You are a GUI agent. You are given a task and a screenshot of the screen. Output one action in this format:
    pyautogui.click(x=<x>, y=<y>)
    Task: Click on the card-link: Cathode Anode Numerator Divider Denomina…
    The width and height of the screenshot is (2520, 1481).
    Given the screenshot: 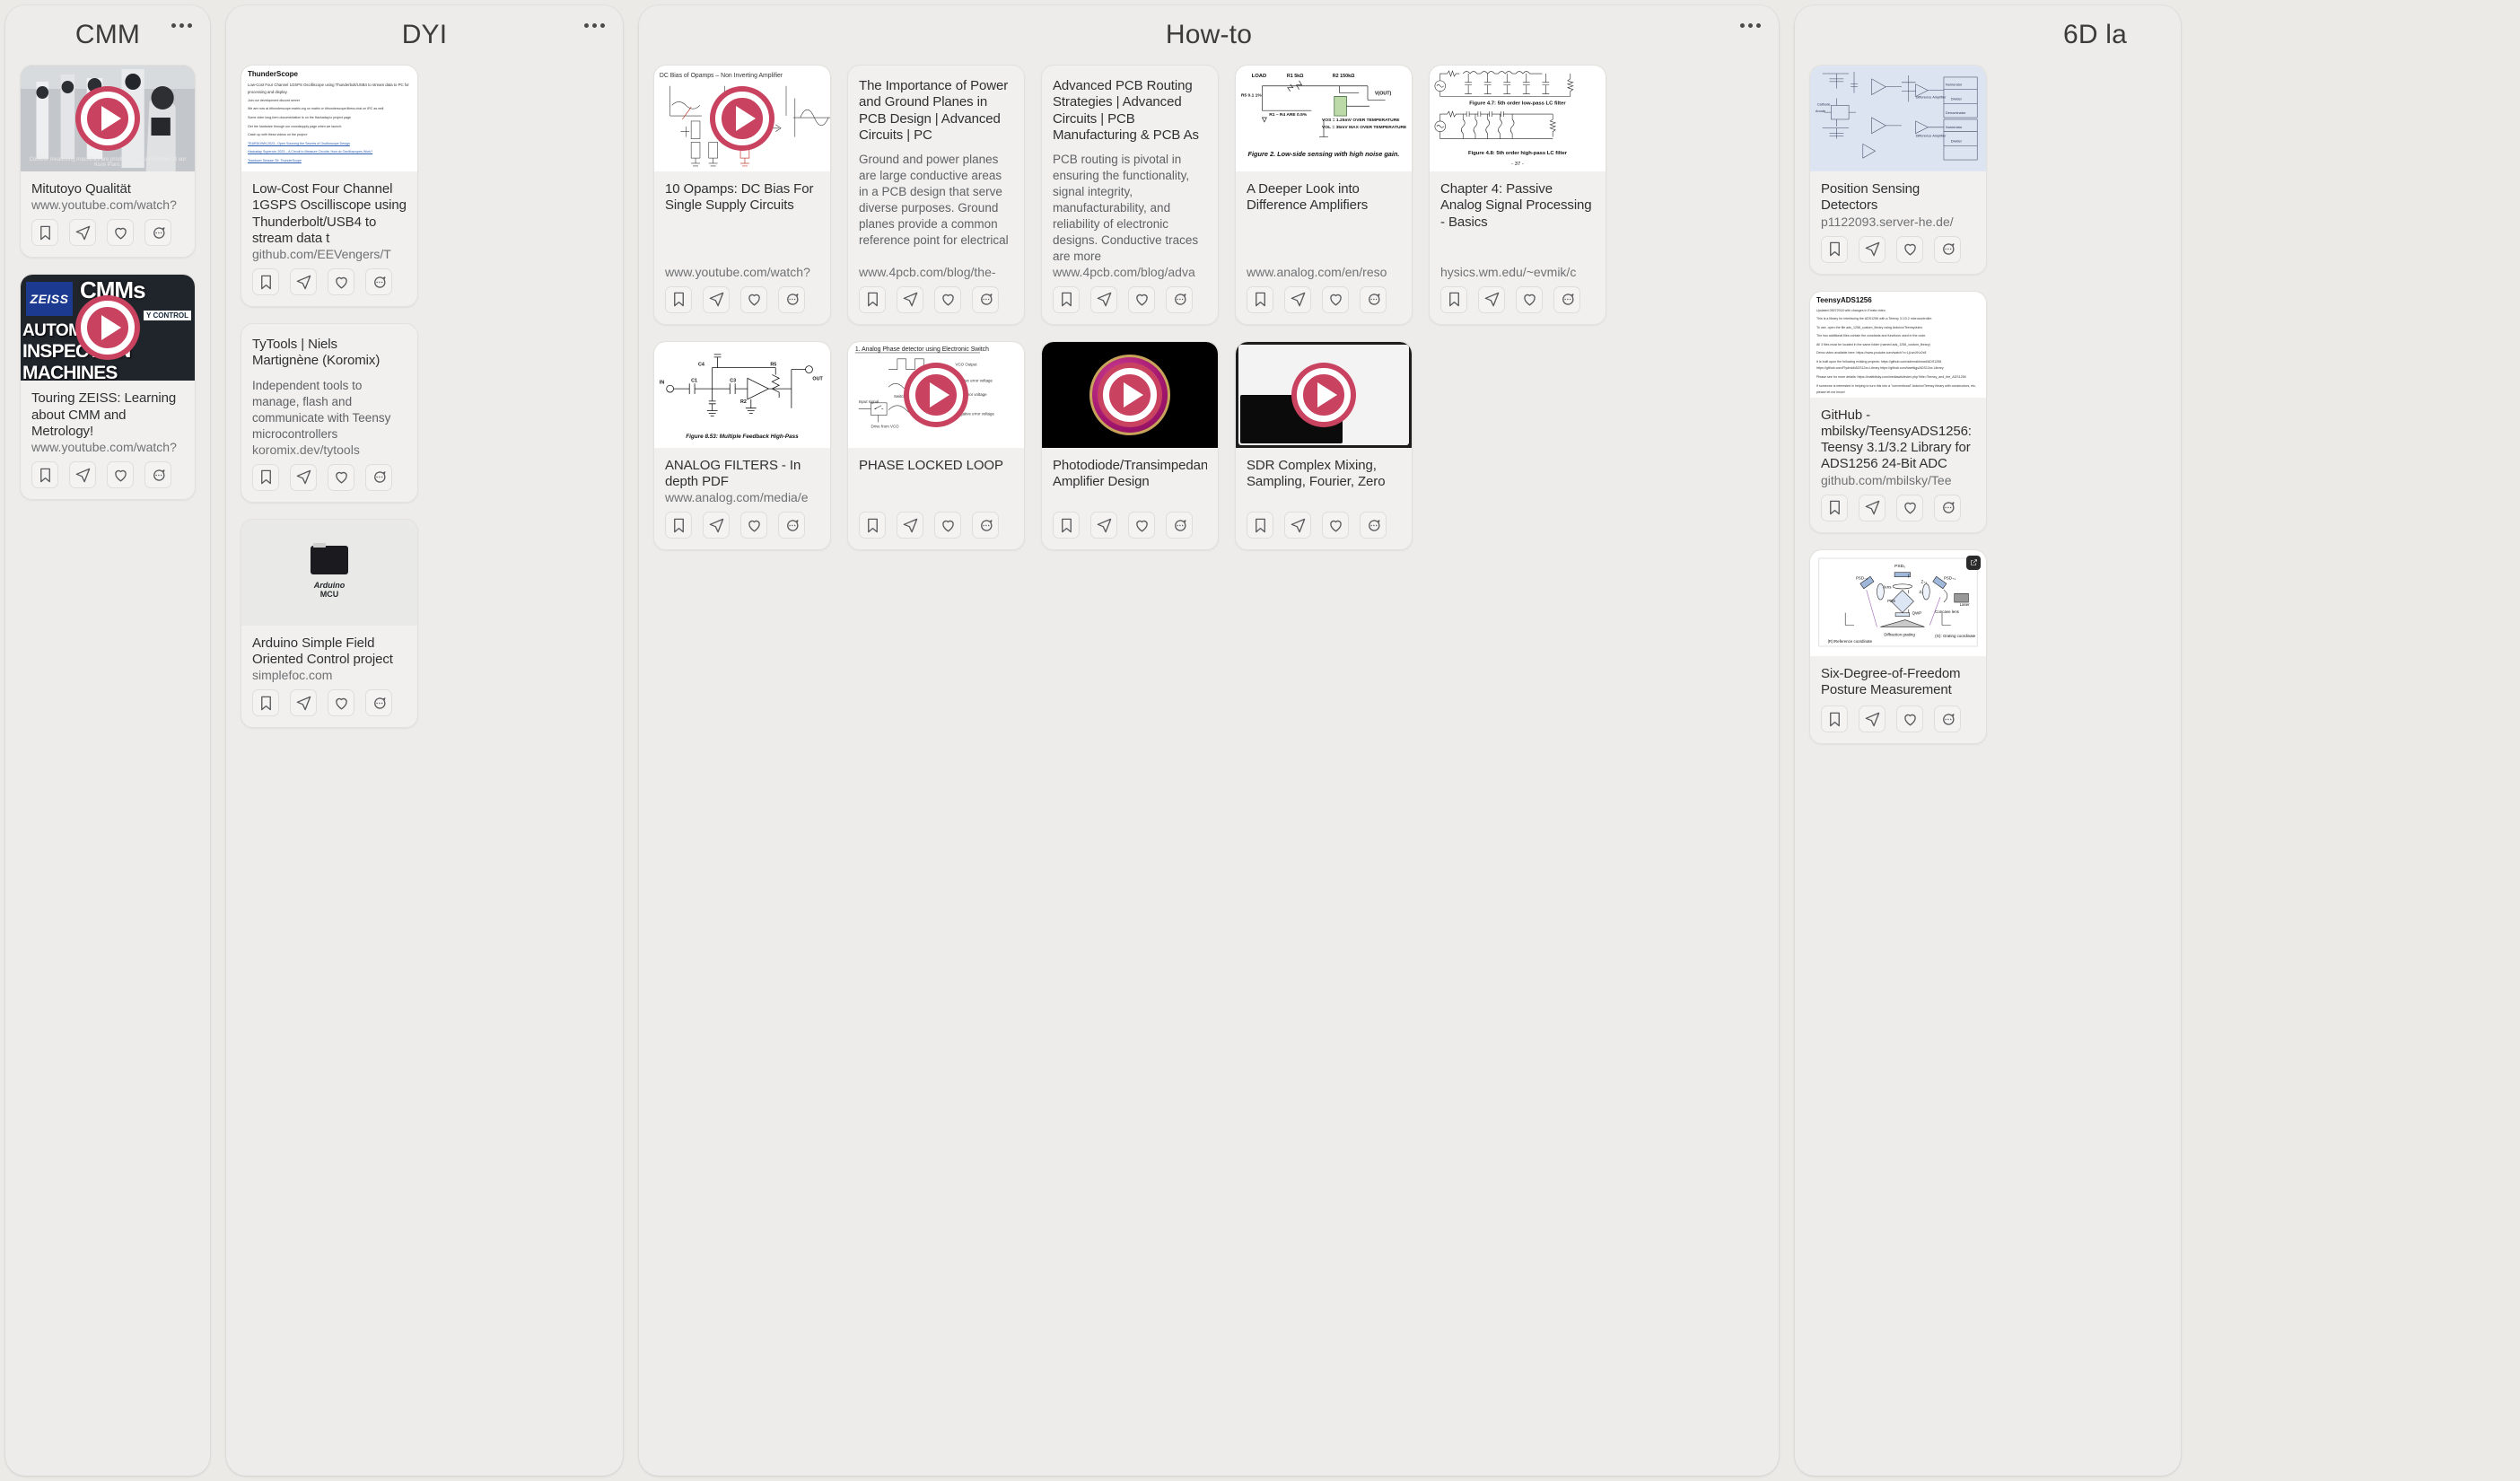 What is the action you would take?
    pyautogui.click(x=1898, y=170)
    